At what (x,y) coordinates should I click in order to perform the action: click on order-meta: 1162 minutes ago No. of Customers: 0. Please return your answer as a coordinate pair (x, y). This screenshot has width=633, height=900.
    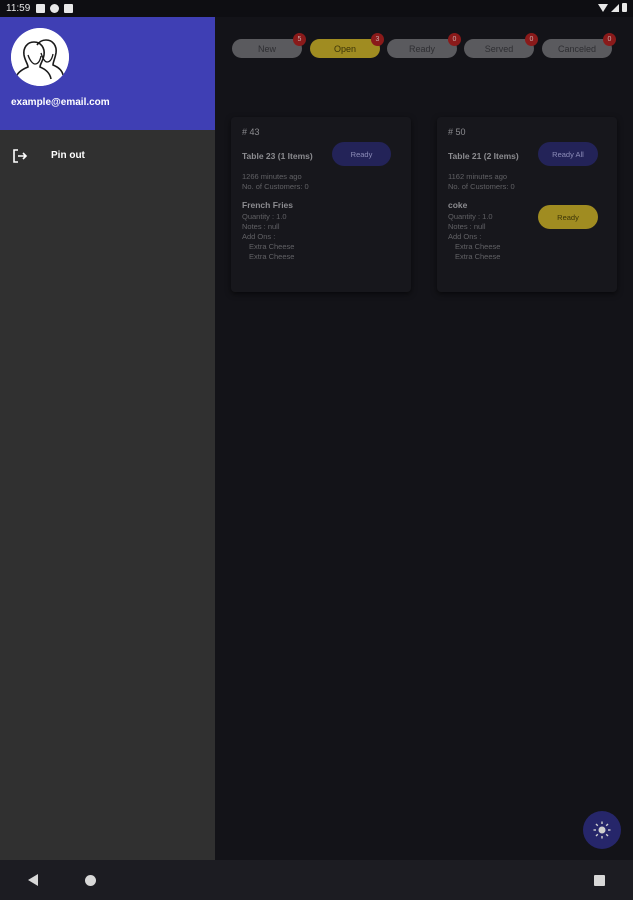
    Looking at the image, I should click on (481, 182).